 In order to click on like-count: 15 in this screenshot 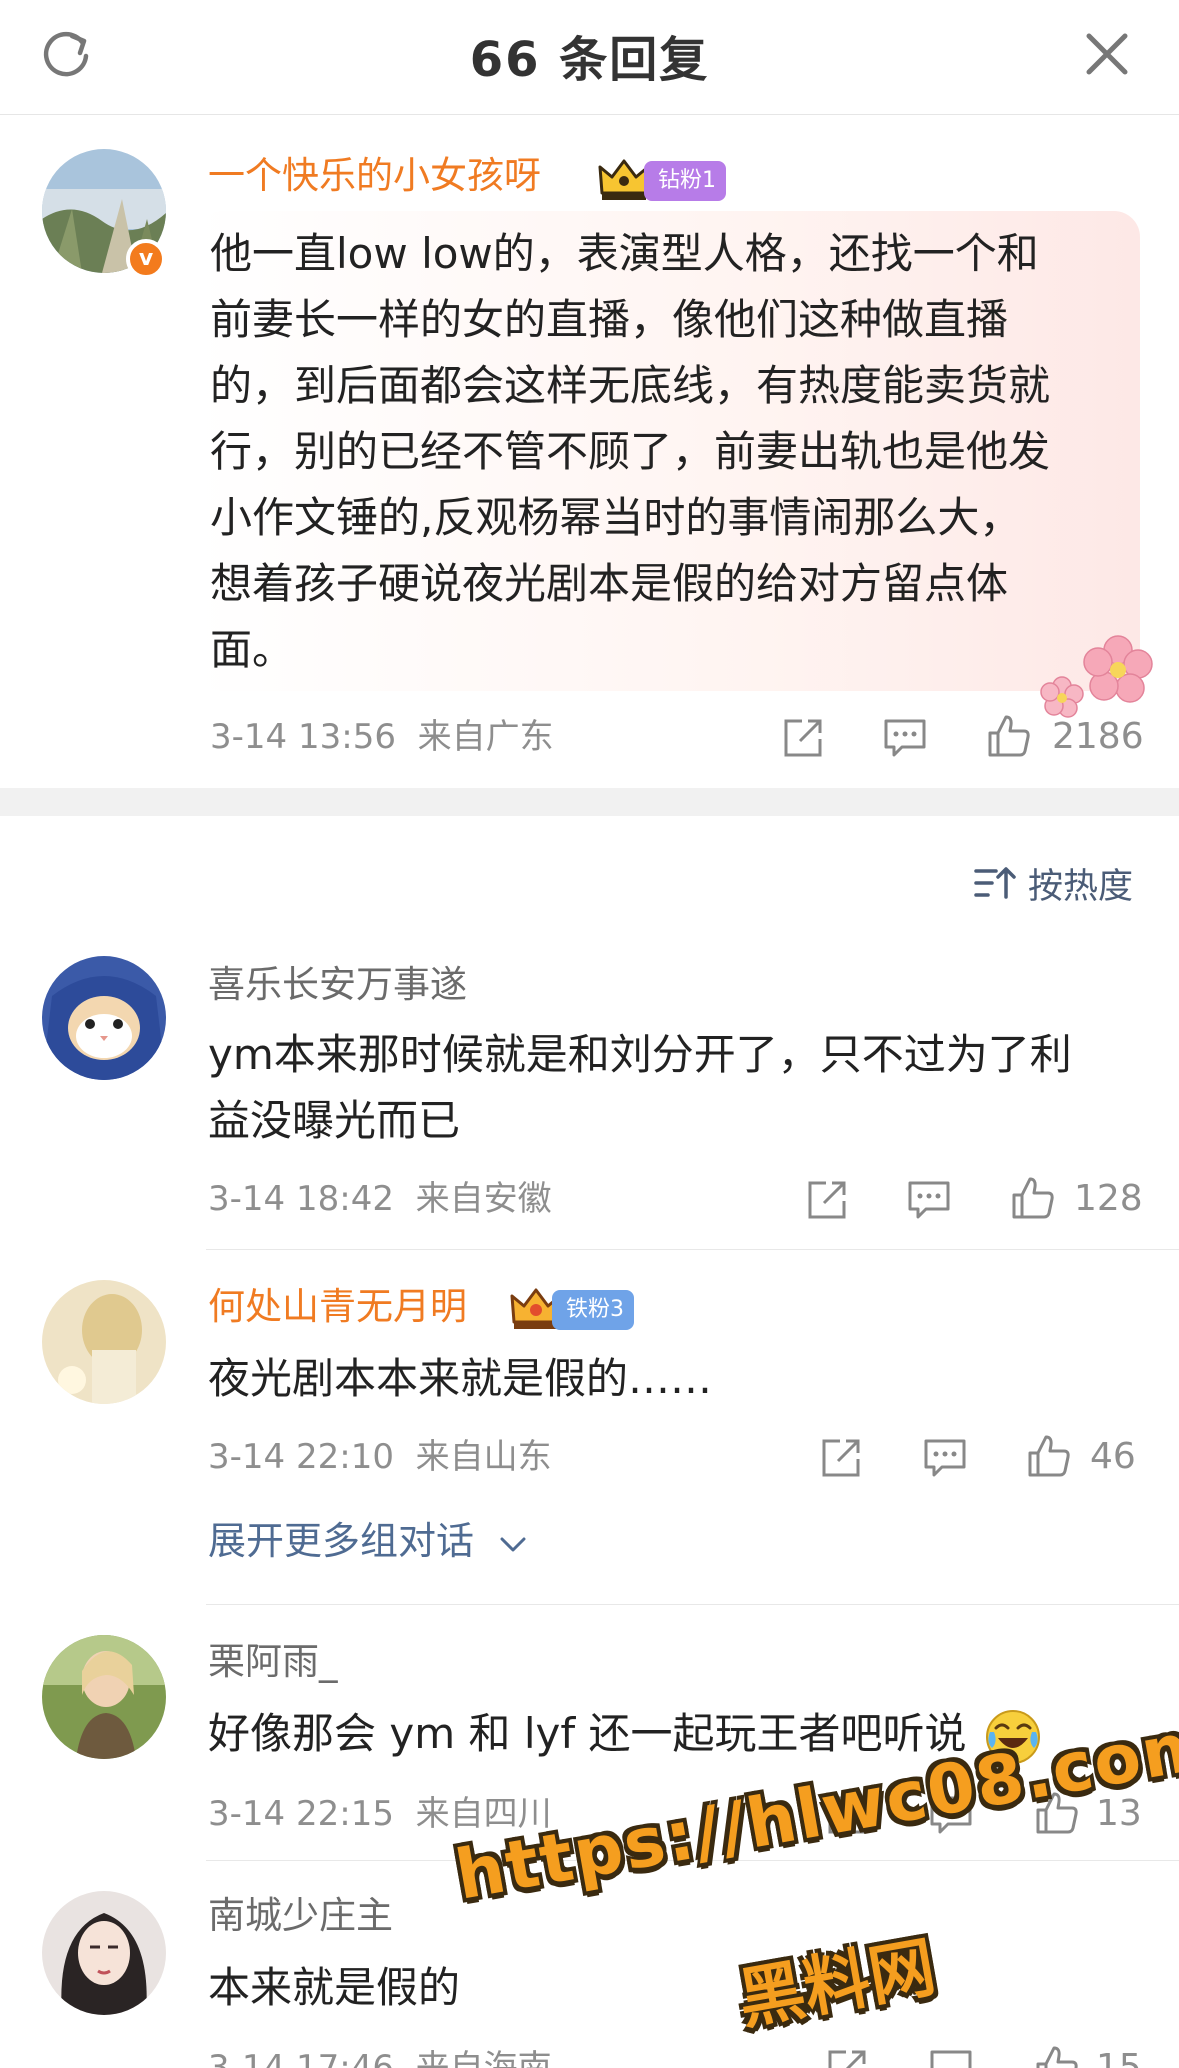, I will do `click(1119, 2057)`.